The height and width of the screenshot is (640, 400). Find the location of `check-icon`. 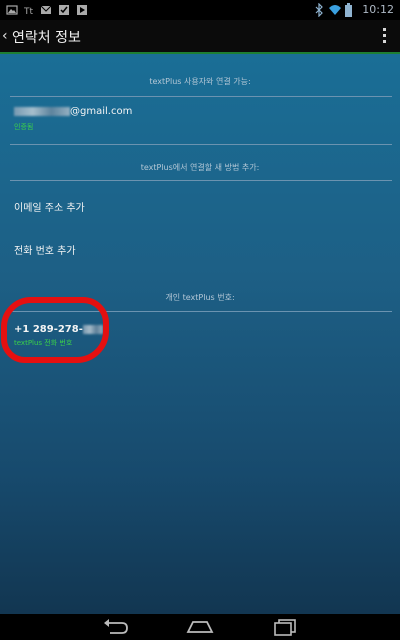

check-icon is located at coordinates (64, 10).